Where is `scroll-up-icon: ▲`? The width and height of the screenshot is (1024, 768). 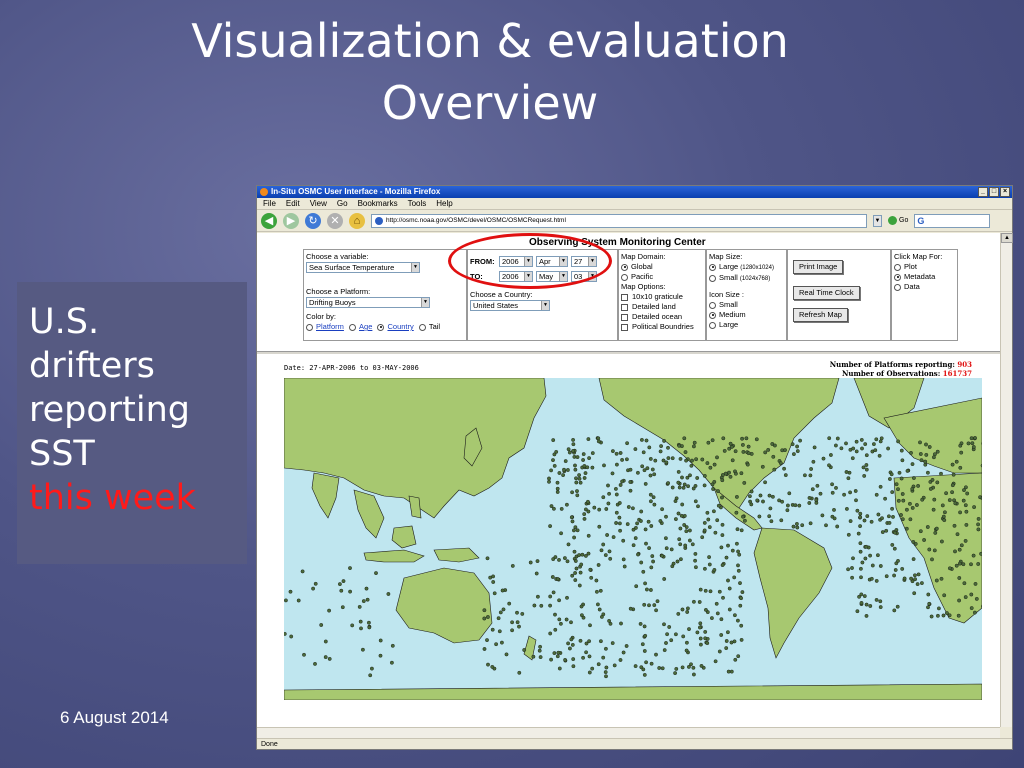
scroll-up-icon: ▲ is located at coordinates (1007, 238).